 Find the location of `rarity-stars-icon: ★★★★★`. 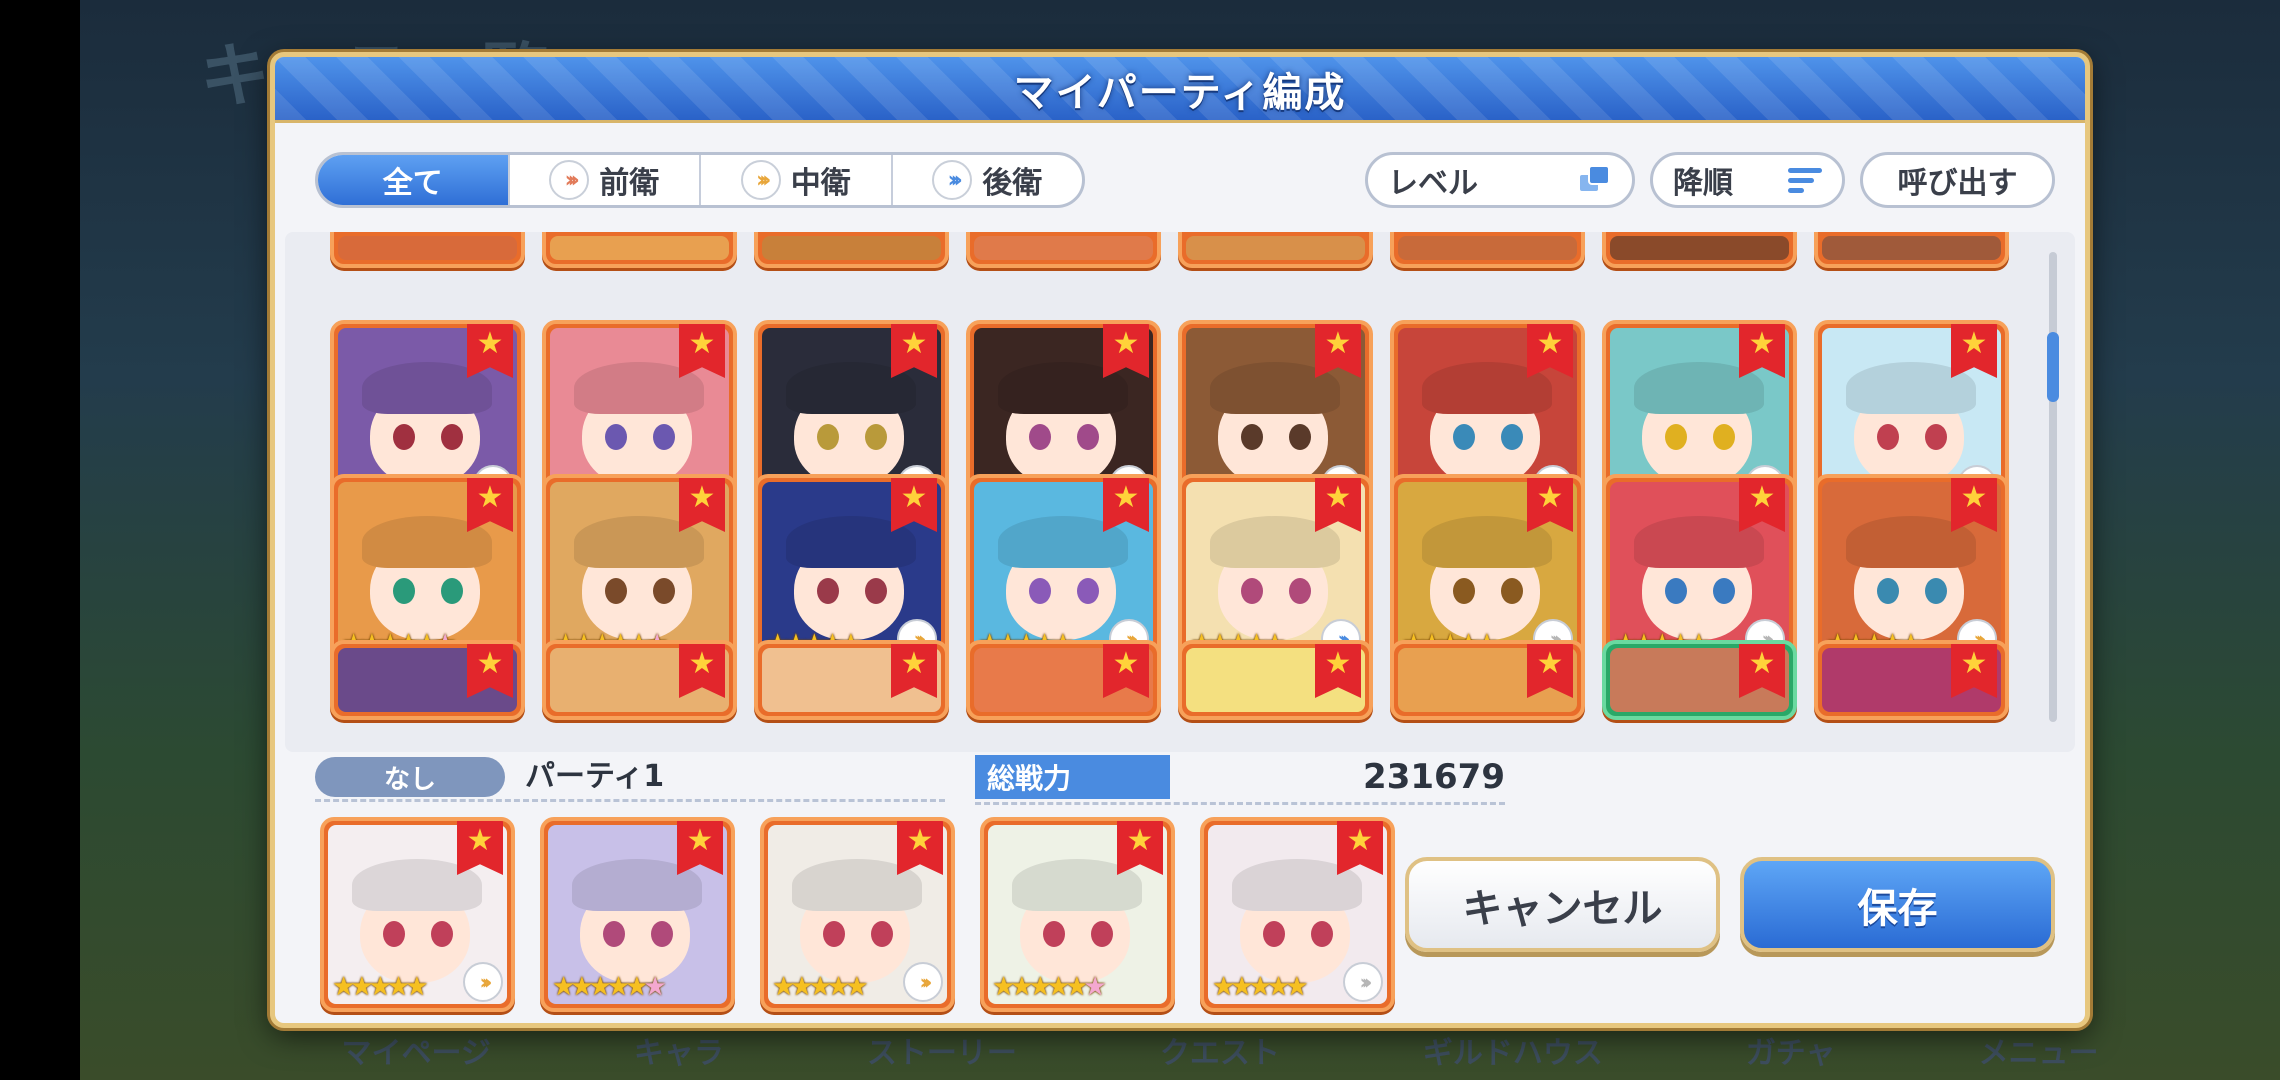

rarity-stars-icon: ★★★★★ is located at coordinates (1260, 987).